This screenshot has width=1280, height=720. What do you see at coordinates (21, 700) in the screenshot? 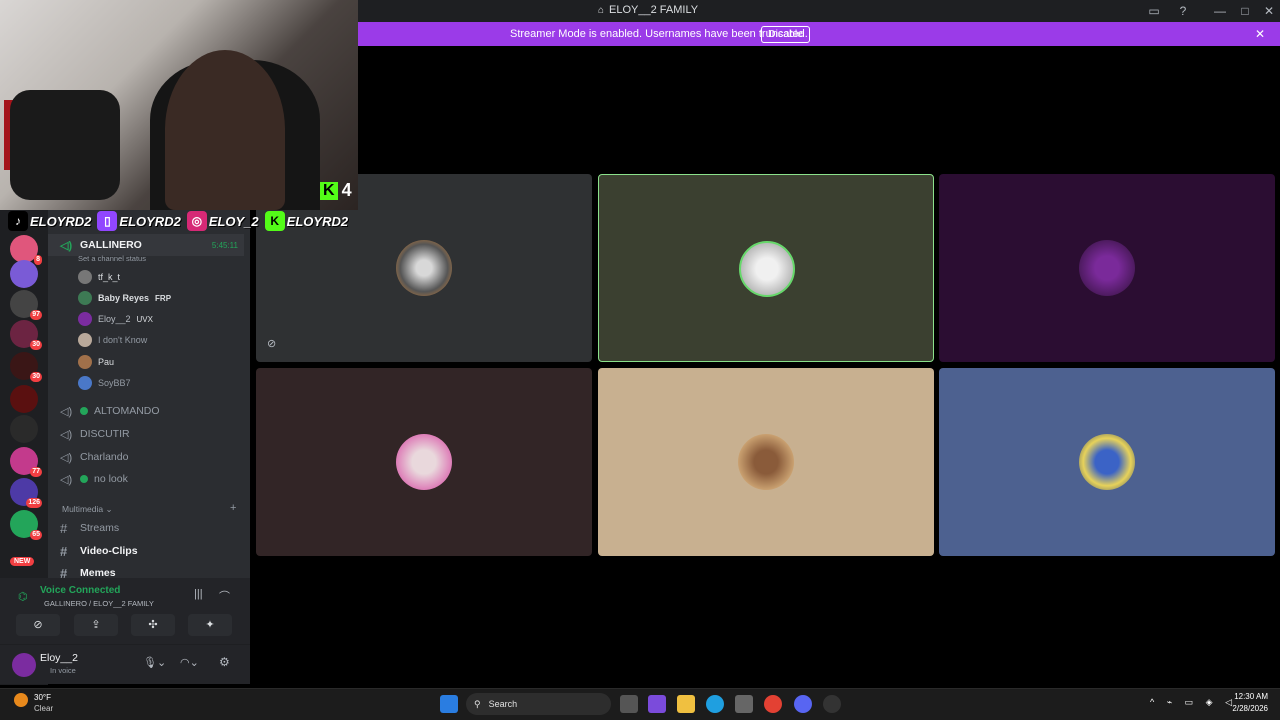
I see `weather-icon` at bounding box center [21, 700].